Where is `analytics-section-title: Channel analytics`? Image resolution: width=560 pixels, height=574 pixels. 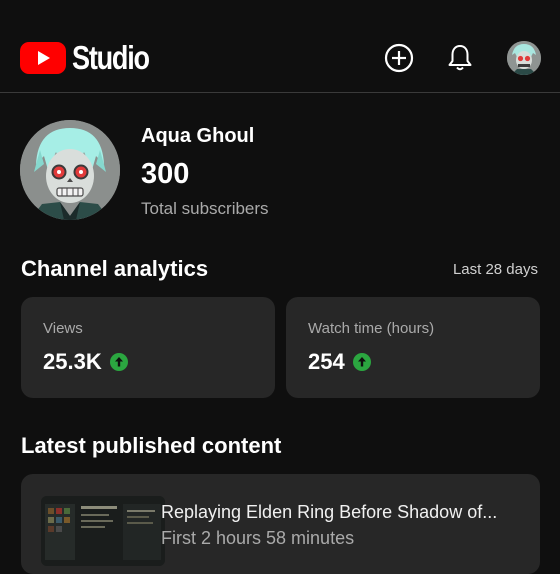
analytics-section-title: Channel analytics is located at coordinates (115, 268).